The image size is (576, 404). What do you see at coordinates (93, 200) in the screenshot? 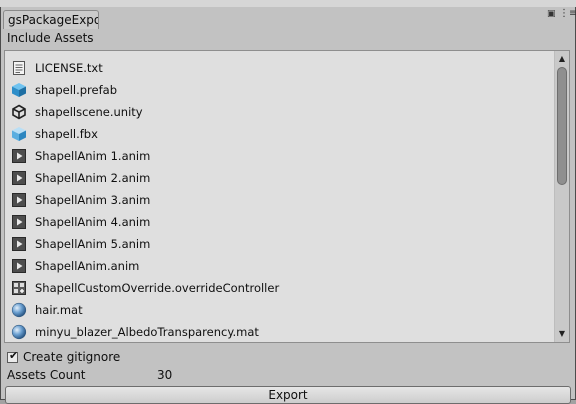
I see `asset-name: ShapellAnim 3.anim` at bounding box center [93, 200].